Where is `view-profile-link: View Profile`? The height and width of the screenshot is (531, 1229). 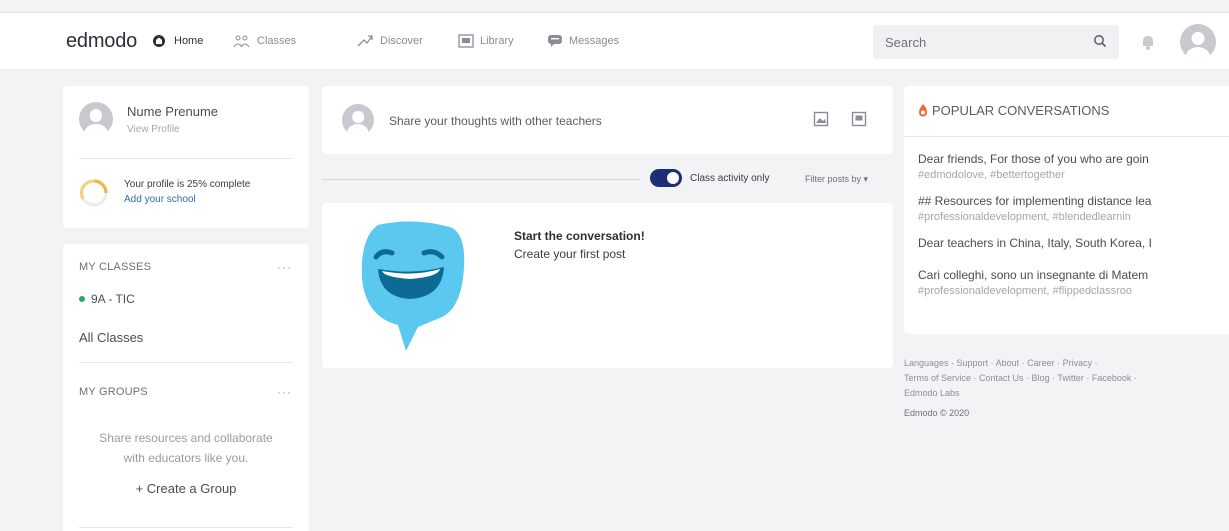
view-profile-link: View Profile is located at coordinates (153, 129).